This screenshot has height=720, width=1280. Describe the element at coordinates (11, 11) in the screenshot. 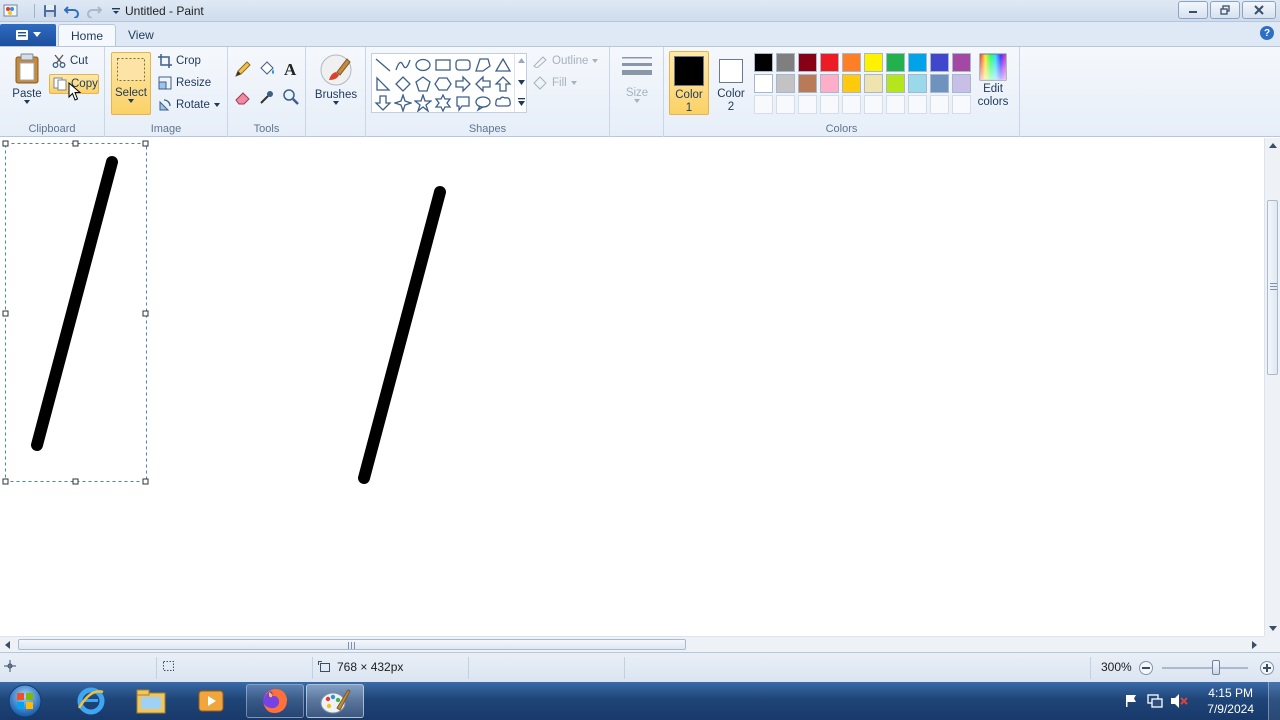

I see `paint-app-icon` at that location.